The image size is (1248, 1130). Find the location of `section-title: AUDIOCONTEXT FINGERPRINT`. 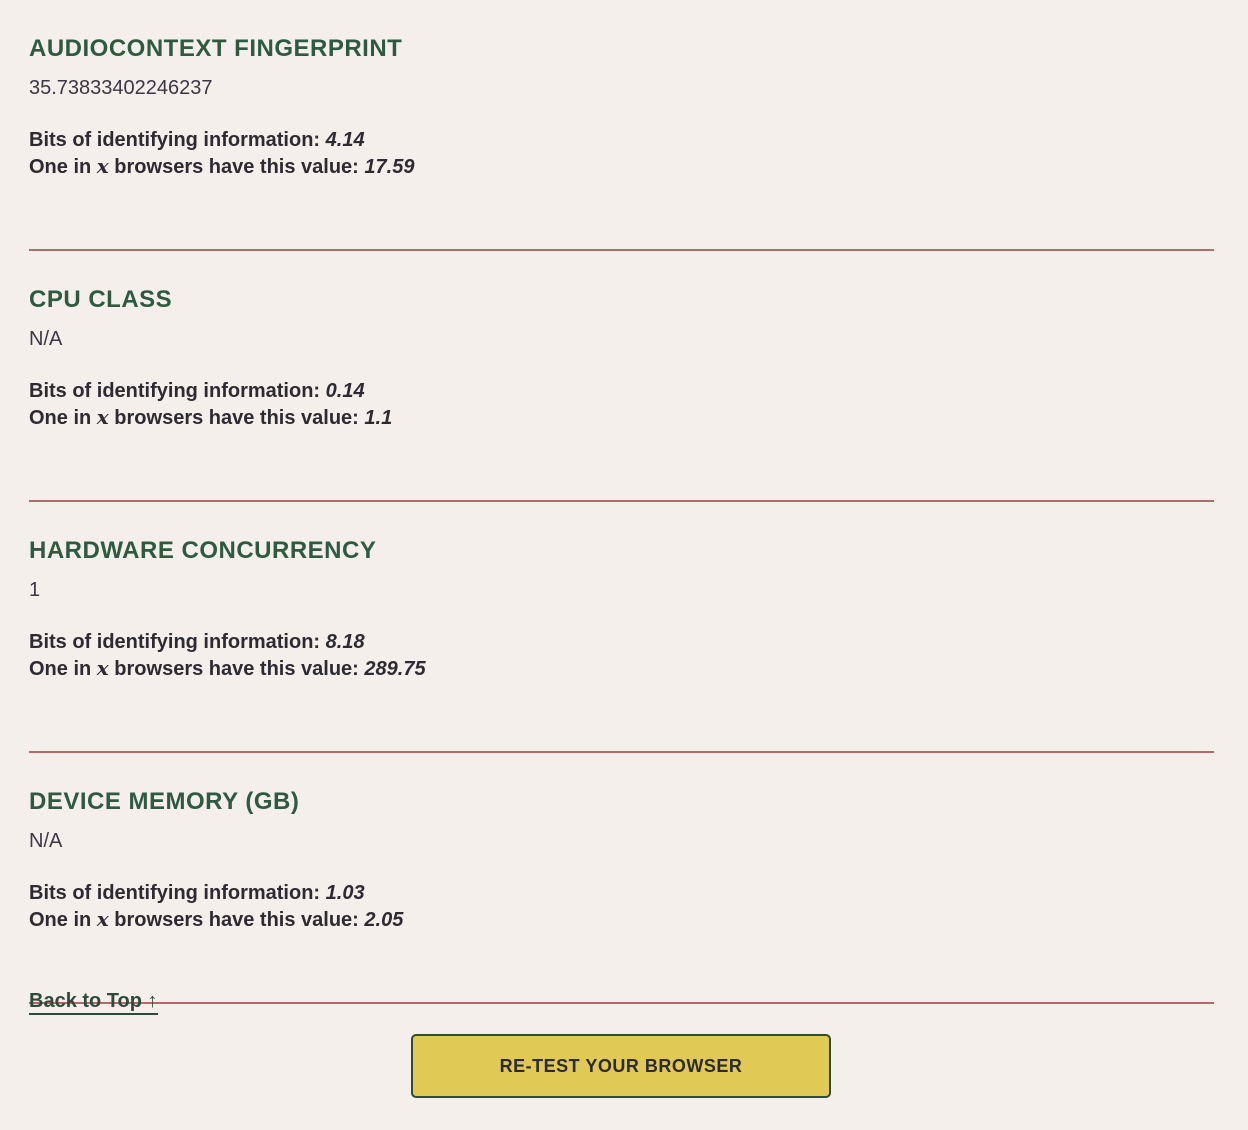

section-title: AUDIOCONTEXT FINGERPRINT is located at coordinates (216, 48).